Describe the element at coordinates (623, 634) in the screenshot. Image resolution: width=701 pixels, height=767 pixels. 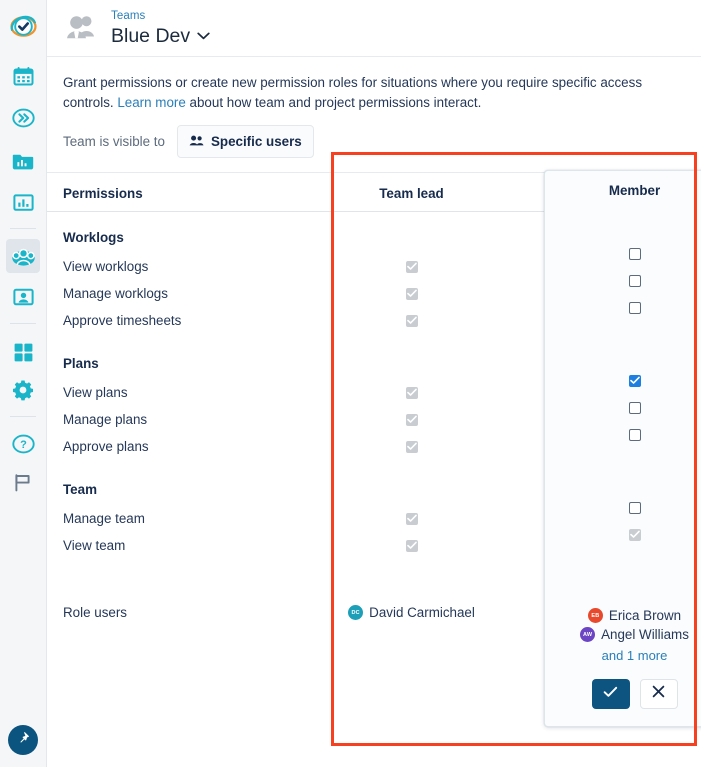
I see `role-user-member: AW Angel Williams` at that location.